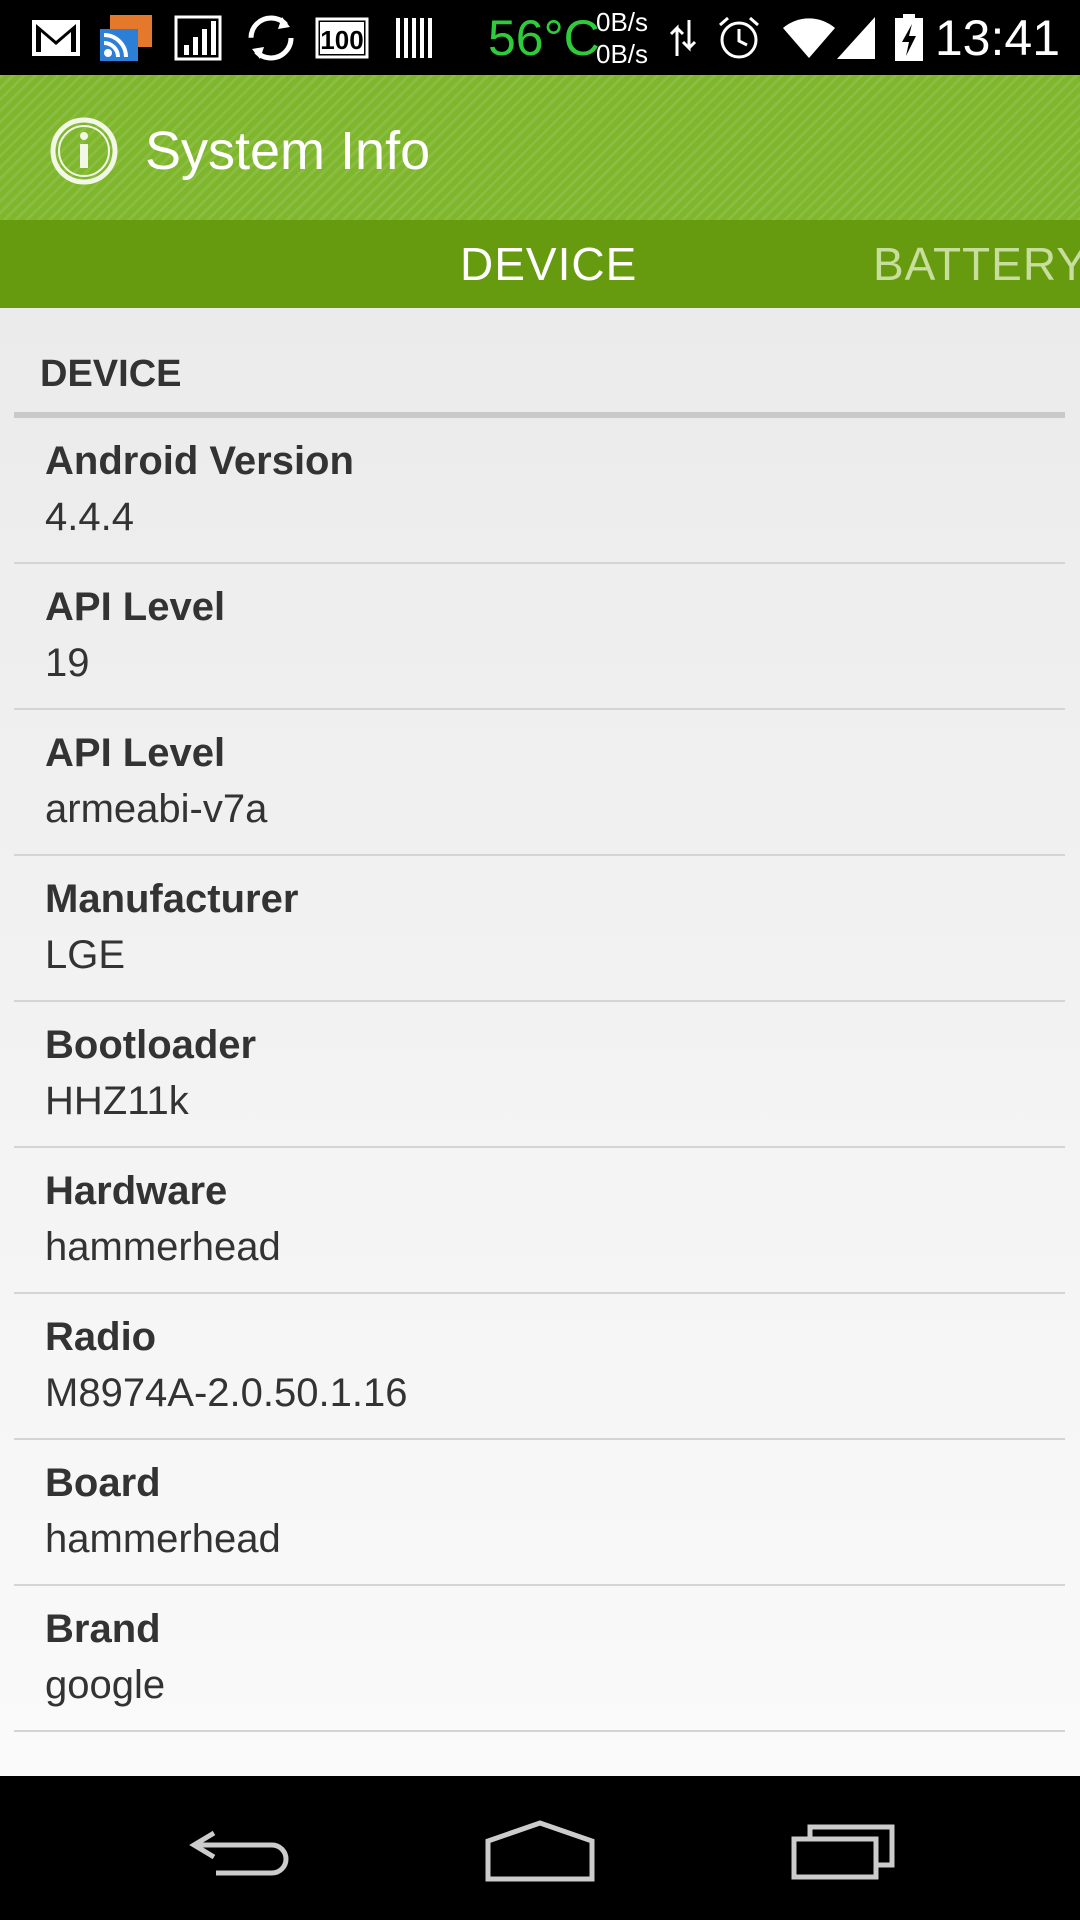  Describe the element at coordinates (540, 1851) in the screenshot. I see `home-icon` at that location.